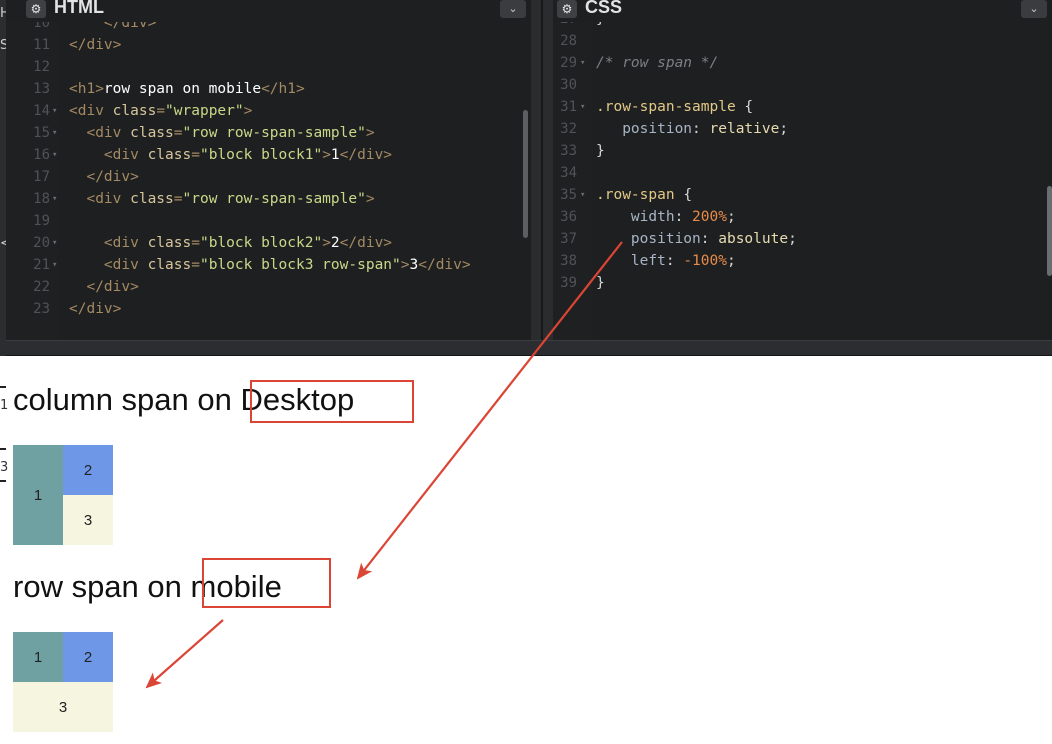  I want to click on code-line: 38 left: -100%;, so click(802, 261).